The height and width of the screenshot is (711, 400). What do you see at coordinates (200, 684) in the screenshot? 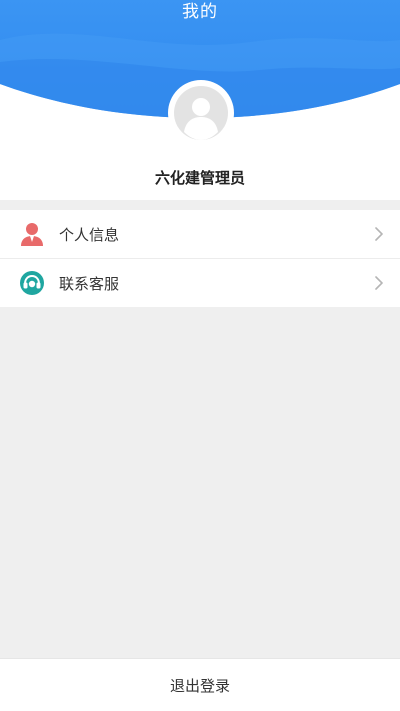
I see `logout-button: 退出登录` at bounding box center [200, 684].